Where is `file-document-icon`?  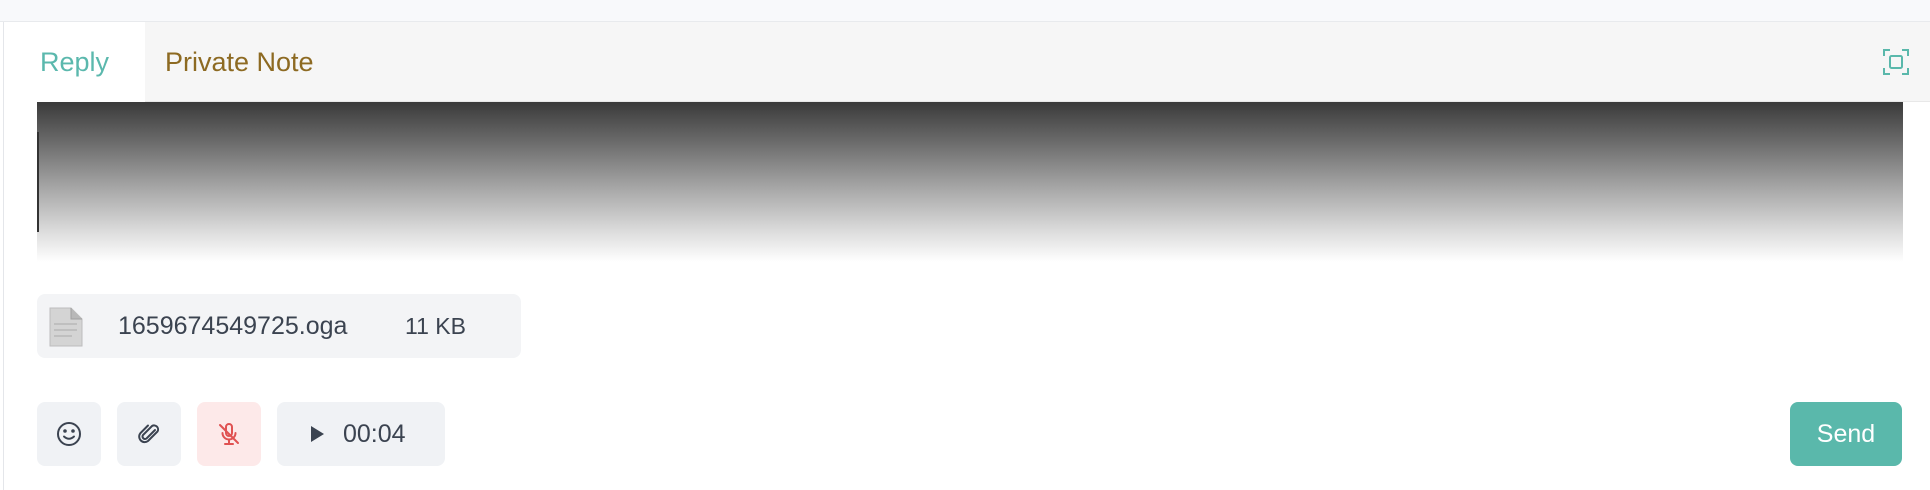
file-document-icon is located at coordinates (66, 327).